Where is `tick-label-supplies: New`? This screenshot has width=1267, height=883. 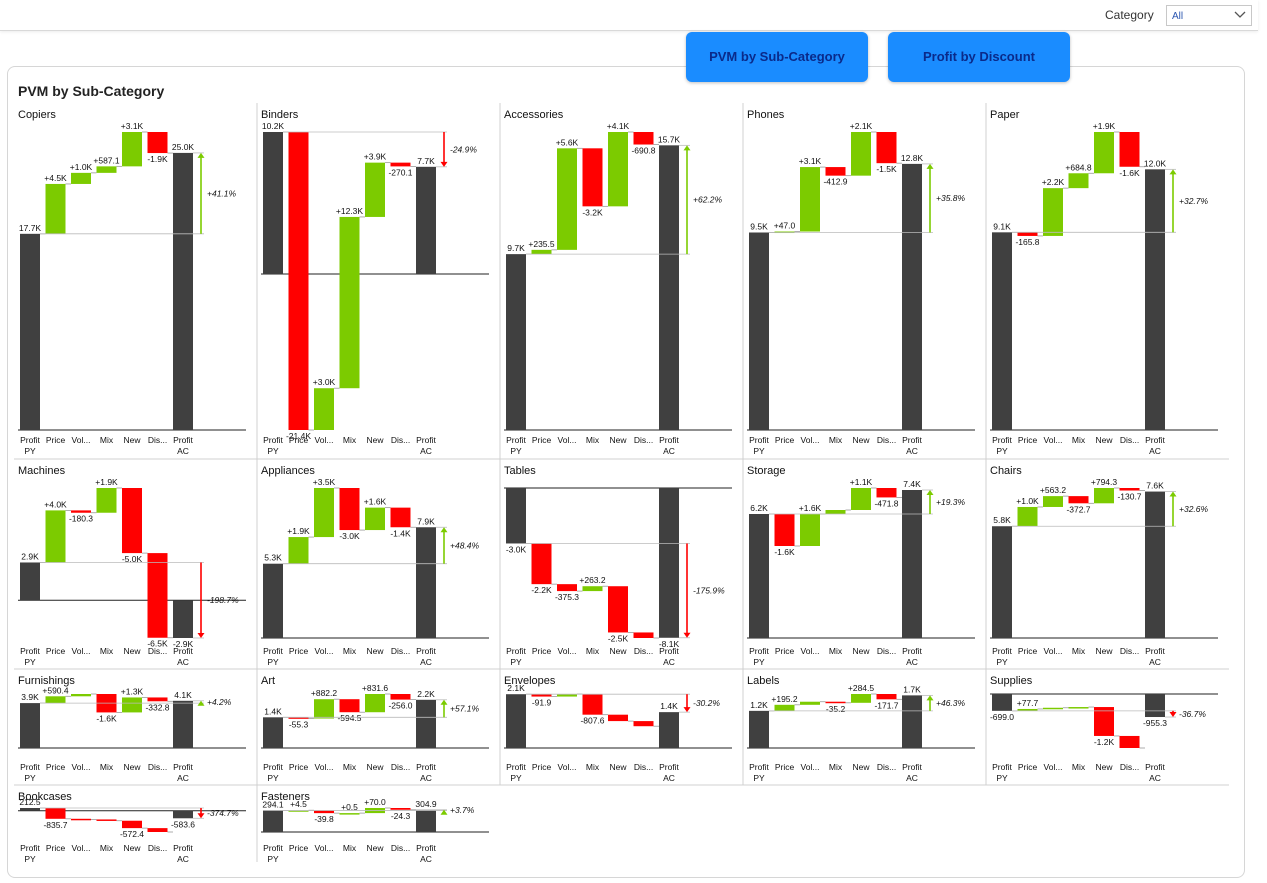
tick-label-supplies: New is located at coordinates (1104, 767).